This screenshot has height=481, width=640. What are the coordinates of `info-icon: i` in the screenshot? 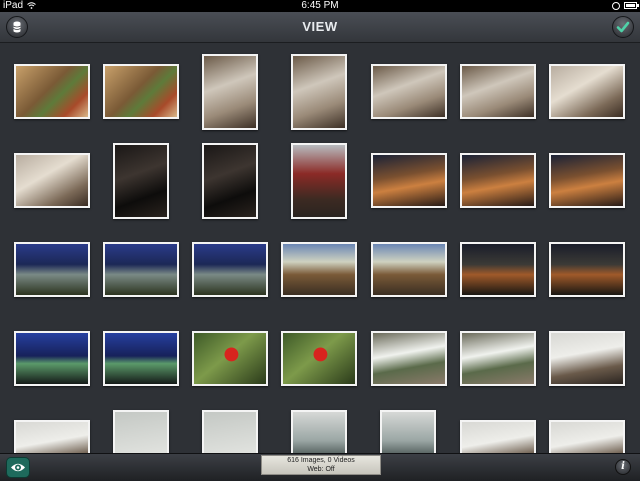 It's located at (623, 466).